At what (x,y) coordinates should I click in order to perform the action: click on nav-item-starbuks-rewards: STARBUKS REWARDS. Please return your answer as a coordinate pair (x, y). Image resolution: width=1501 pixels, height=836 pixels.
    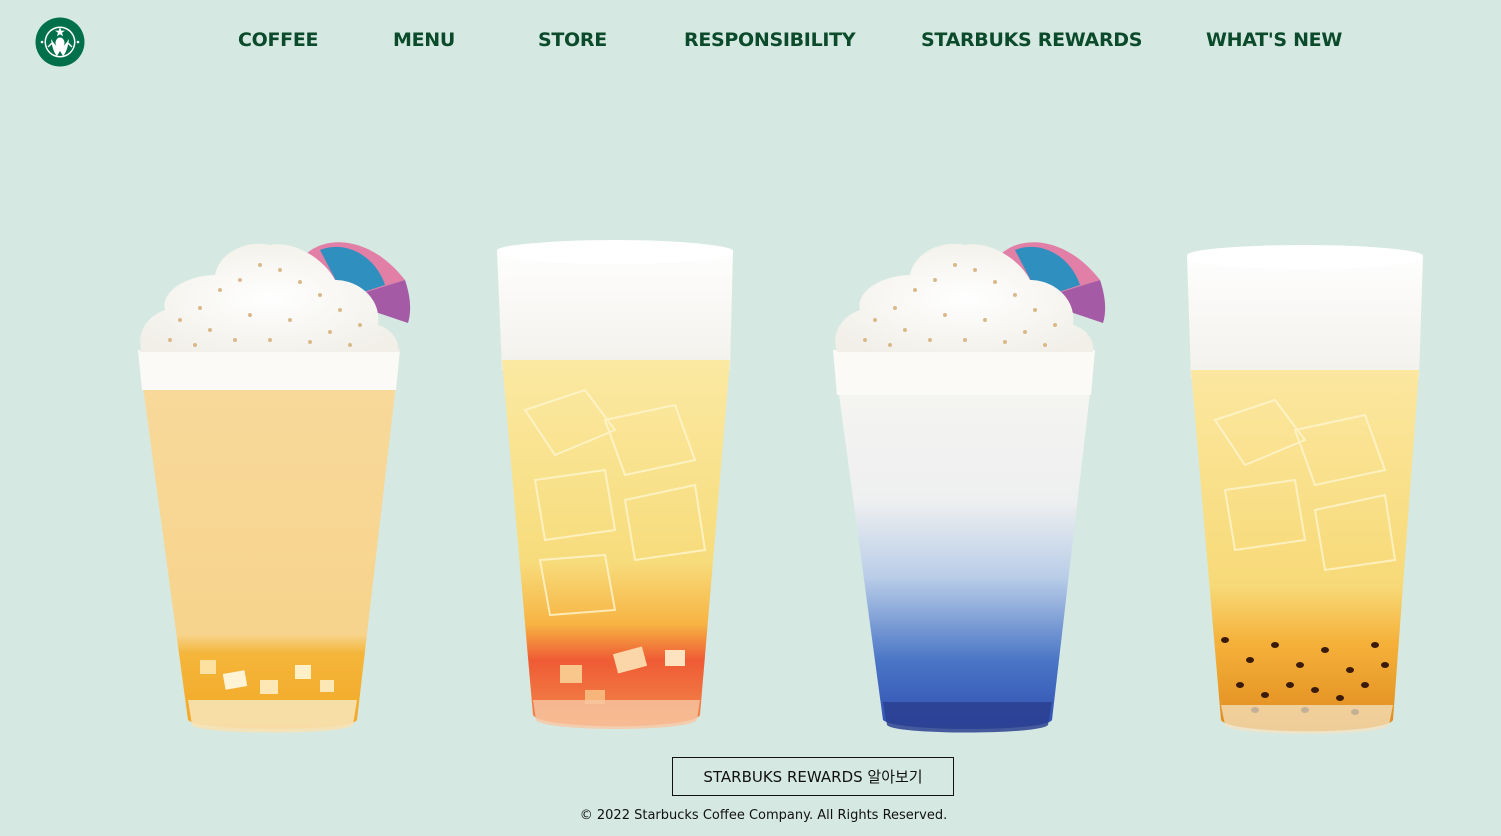
    Looking at the image, I should click on (1031, 40).